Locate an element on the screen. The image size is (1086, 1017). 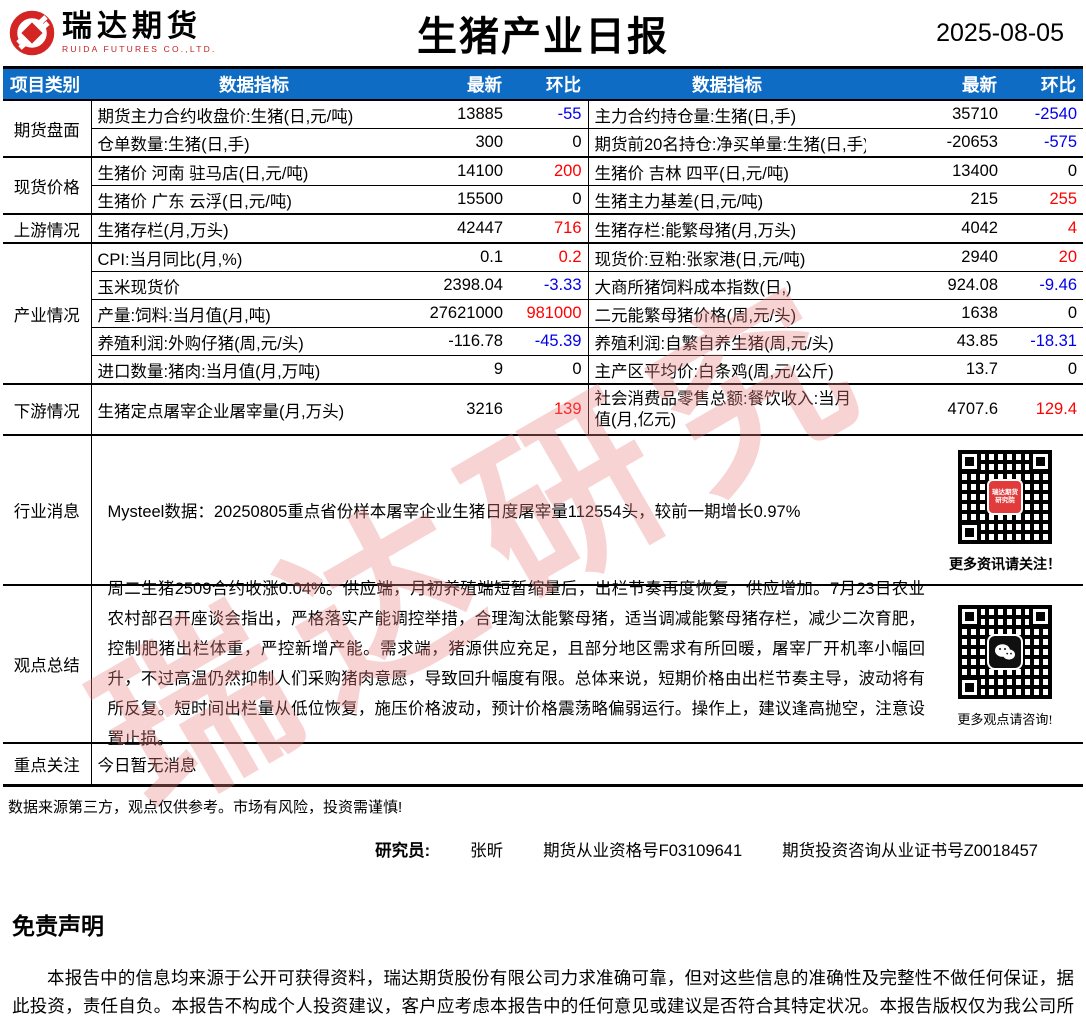
indicator-name: 生猪存栏:能繁母猪(月,万头) is located at coordinates (727, 229).